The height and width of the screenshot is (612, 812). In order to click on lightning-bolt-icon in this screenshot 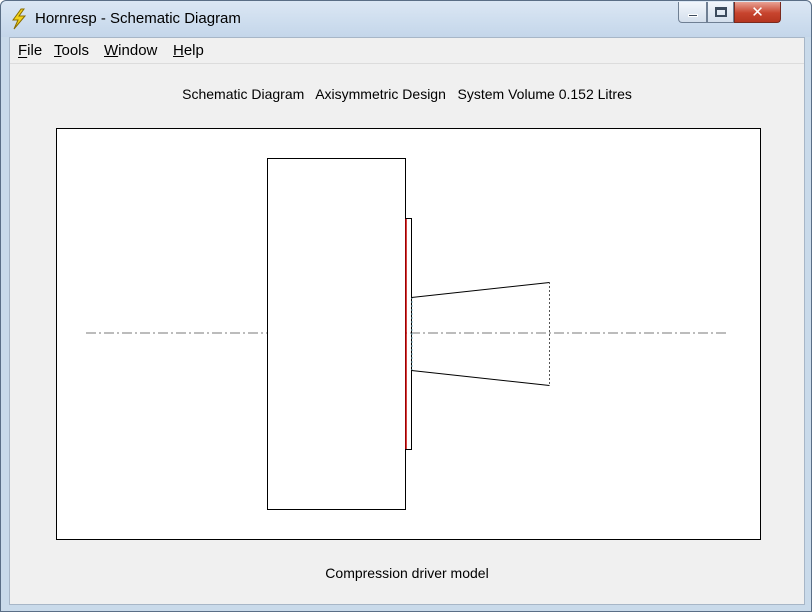, I will do `click(19, 19)`.